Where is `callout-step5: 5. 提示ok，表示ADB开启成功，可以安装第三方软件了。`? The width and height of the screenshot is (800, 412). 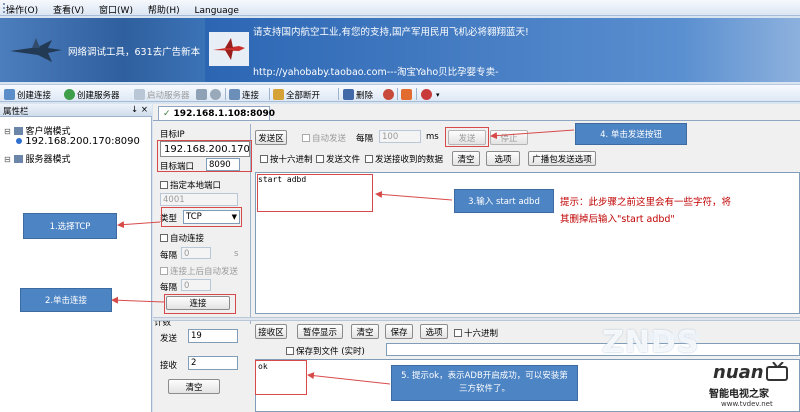 callout-step5: 5. 提示ok，表示ADB开启成功，可以安装第三方软件了。 is located at coordinates (484, 383).